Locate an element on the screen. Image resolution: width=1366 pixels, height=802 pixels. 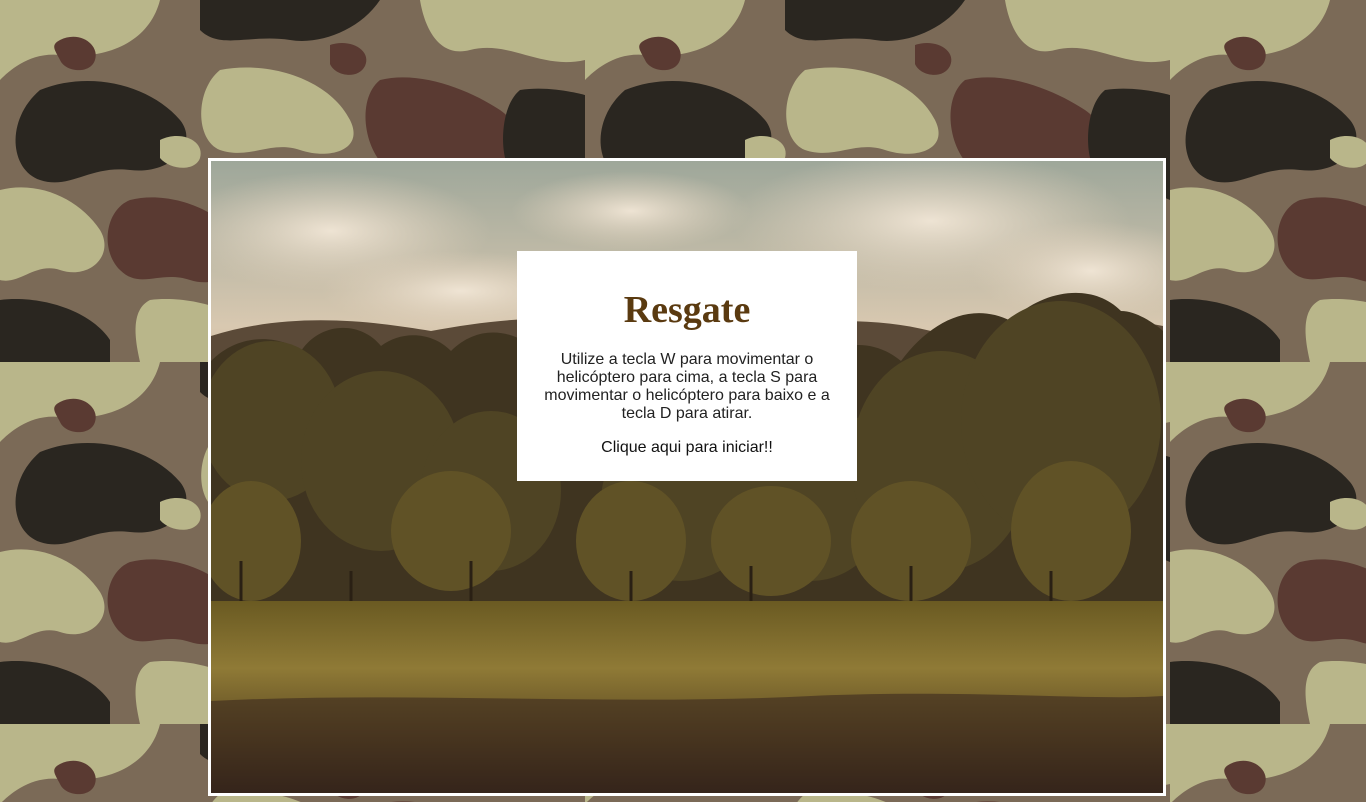
start-game-link: Clique aqui para iniciar!! is located at coordinates (687, 448).